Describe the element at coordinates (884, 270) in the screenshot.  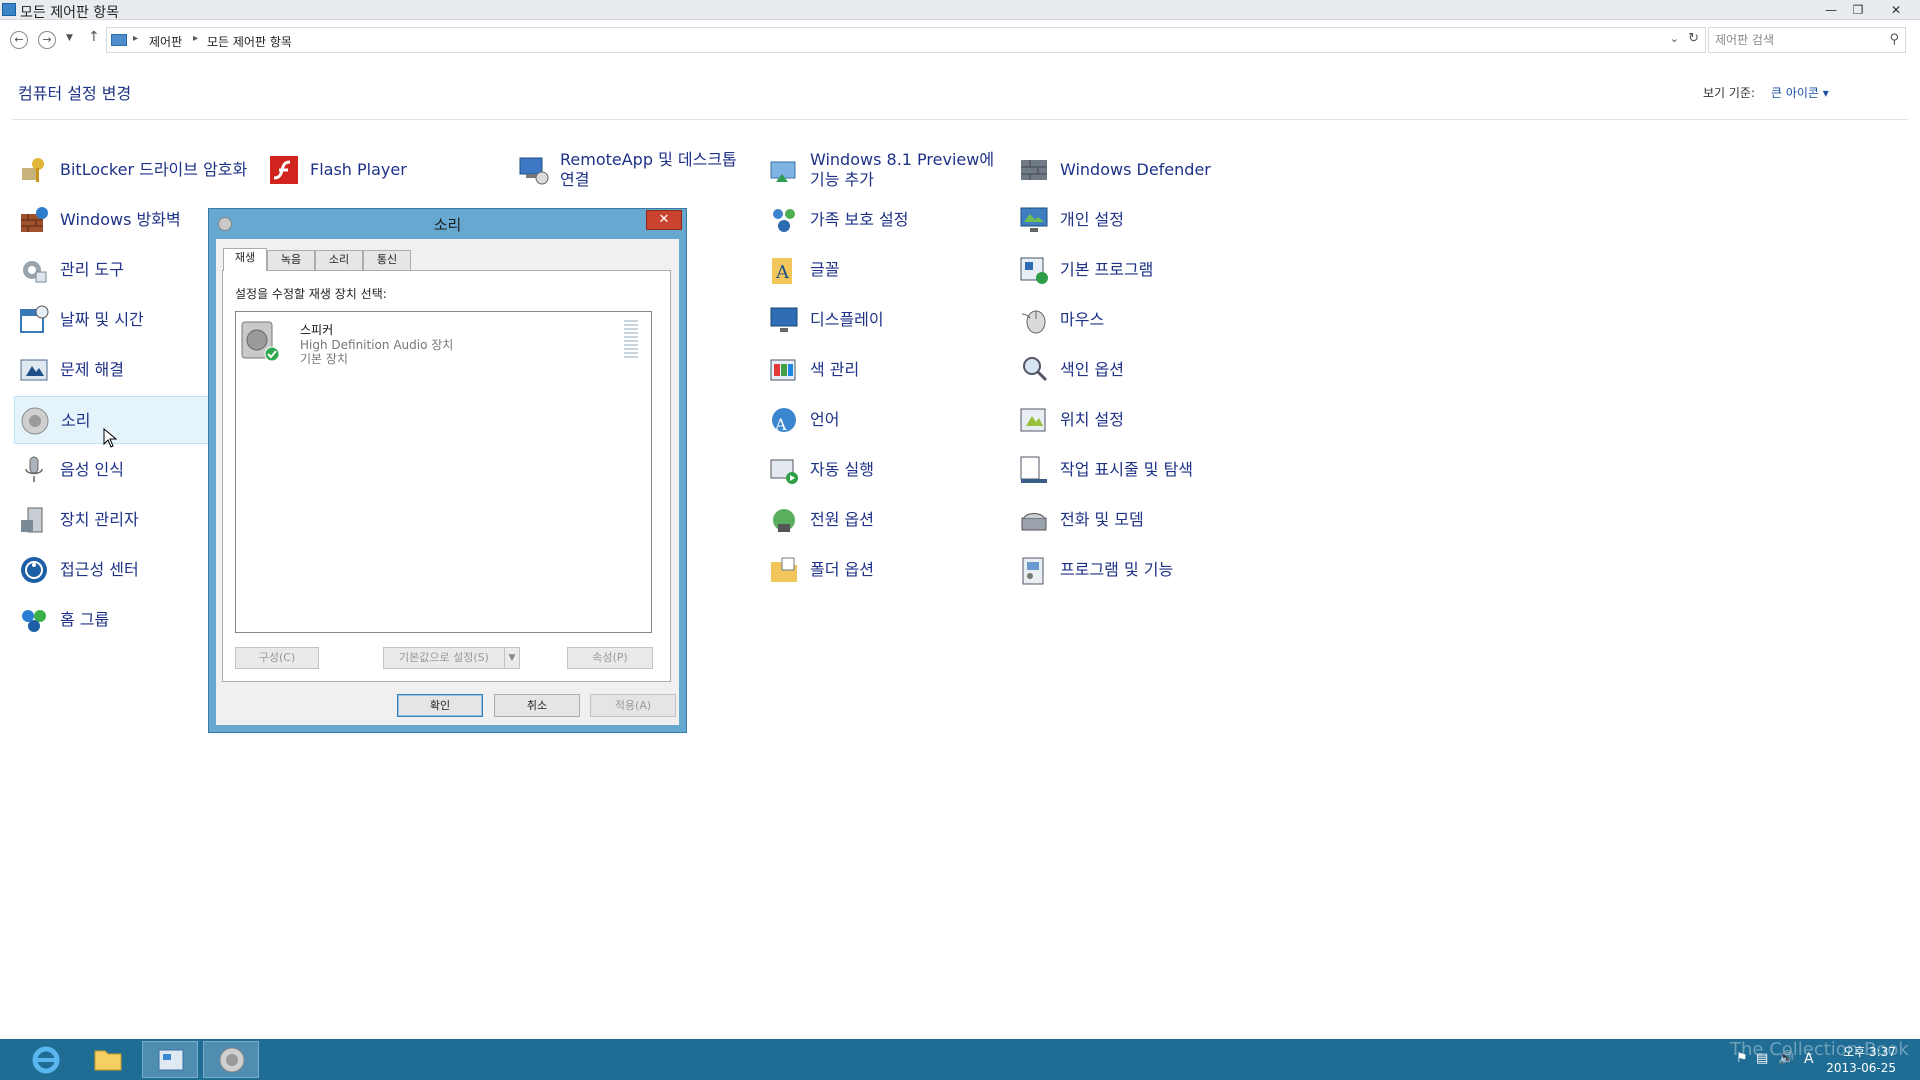
I see `item-fonts: A 글꼴` at that location.